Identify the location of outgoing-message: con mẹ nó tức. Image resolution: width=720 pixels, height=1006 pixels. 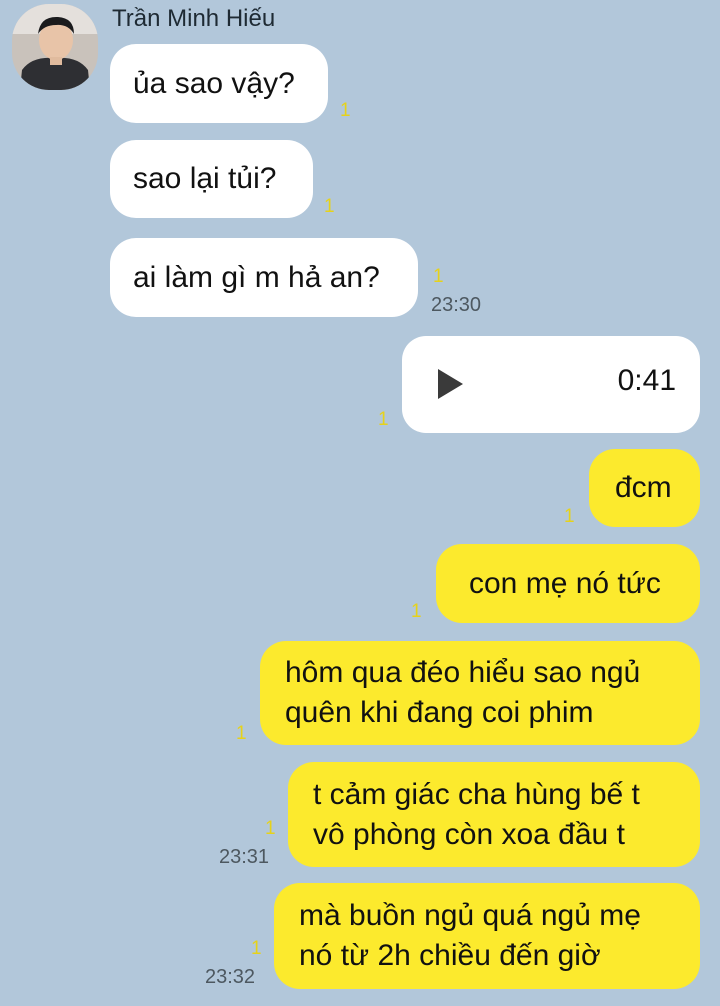
(568, 583).